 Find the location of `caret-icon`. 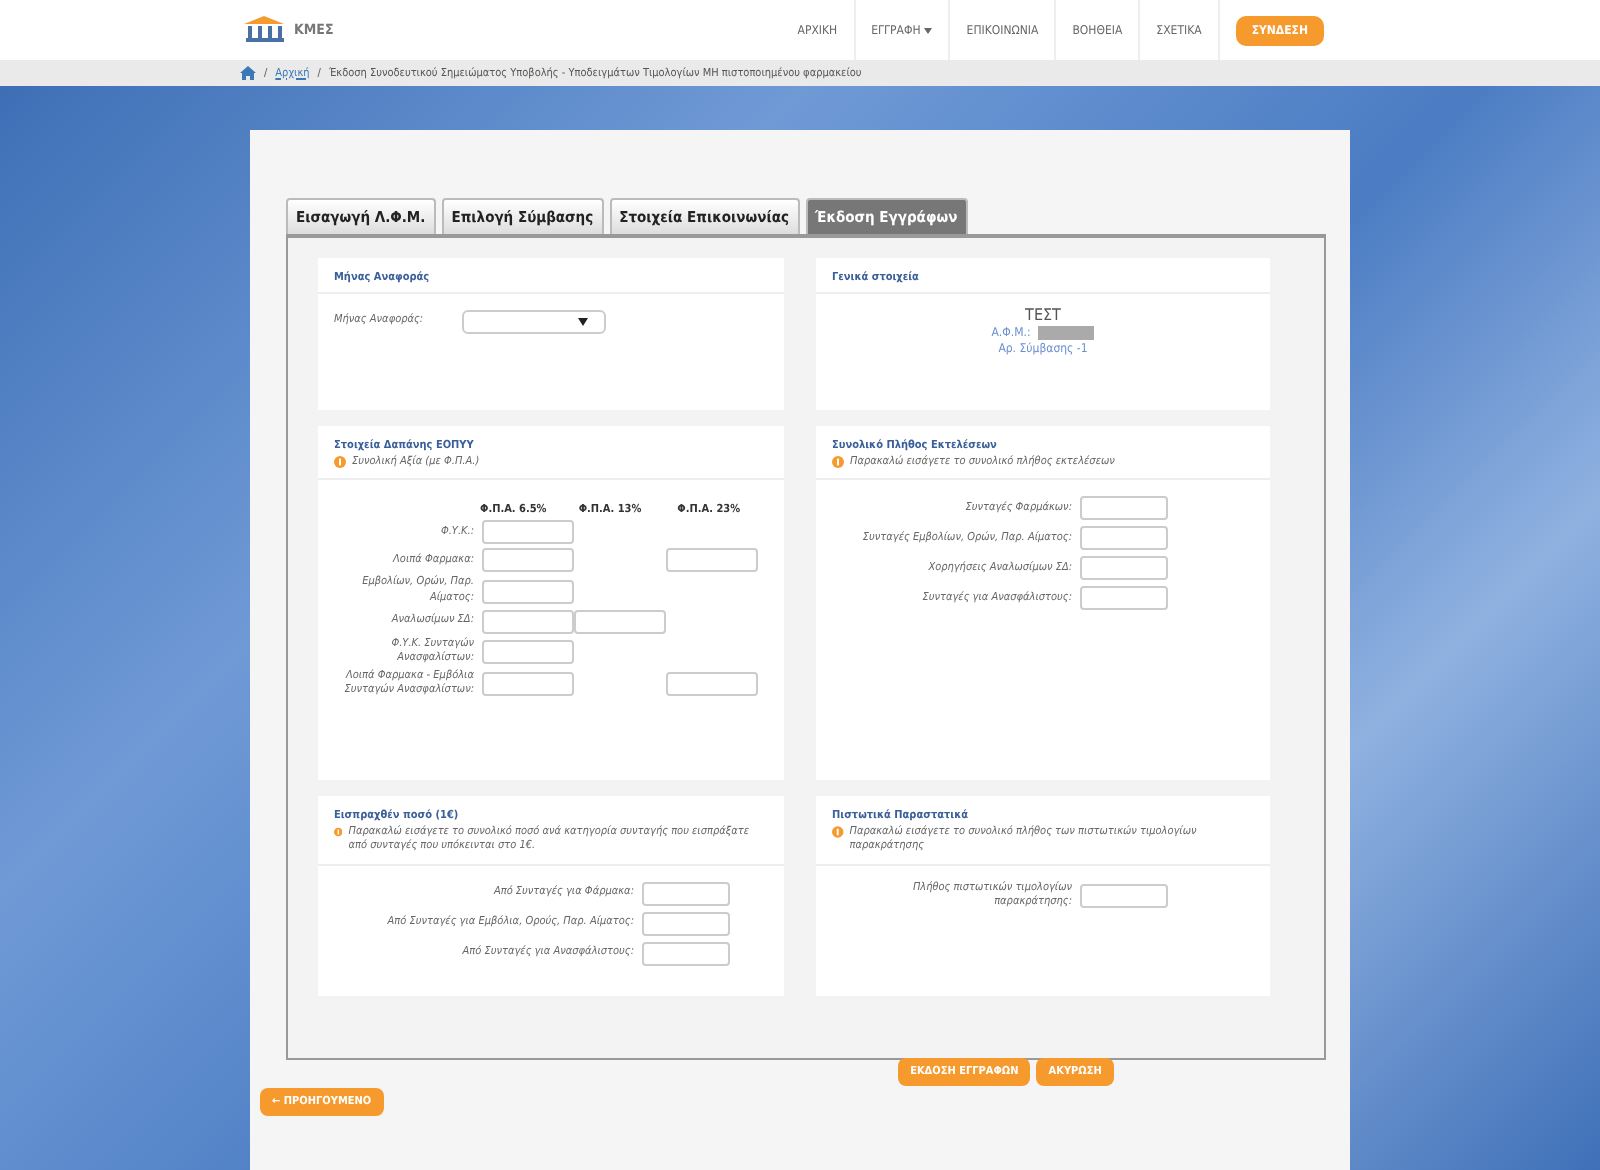

caret-icon is located at coordinates (583, 322).